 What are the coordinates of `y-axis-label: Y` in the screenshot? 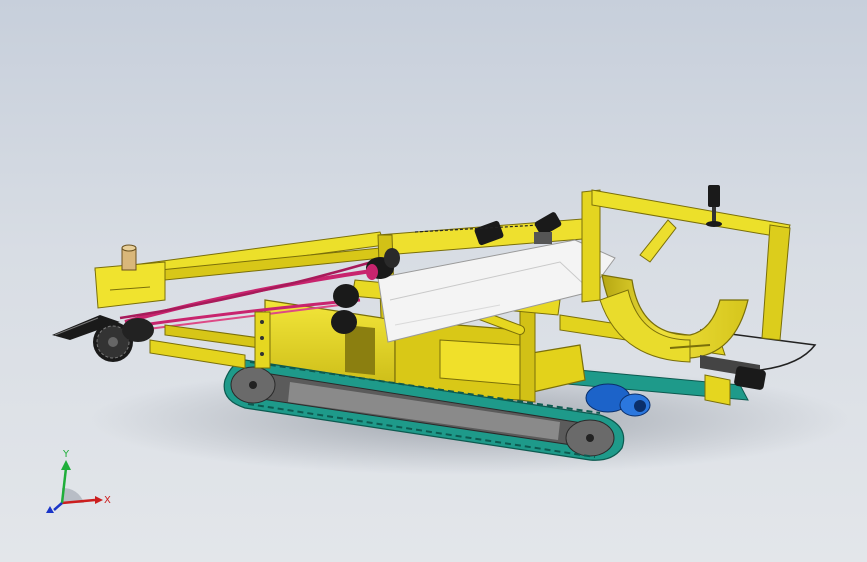 It's located at (66, 454).